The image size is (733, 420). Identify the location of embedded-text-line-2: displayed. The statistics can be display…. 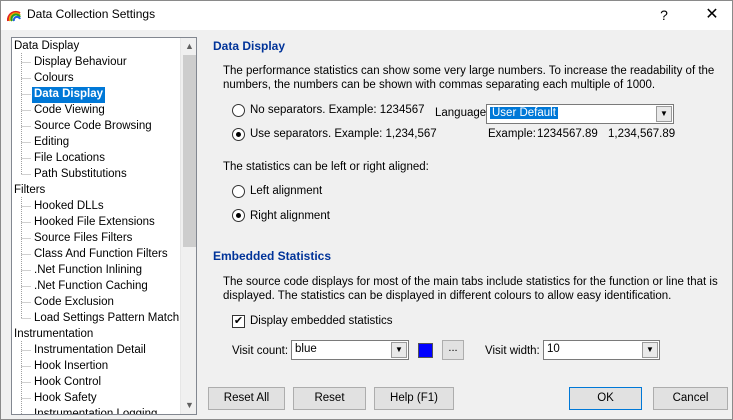
(447, 296).